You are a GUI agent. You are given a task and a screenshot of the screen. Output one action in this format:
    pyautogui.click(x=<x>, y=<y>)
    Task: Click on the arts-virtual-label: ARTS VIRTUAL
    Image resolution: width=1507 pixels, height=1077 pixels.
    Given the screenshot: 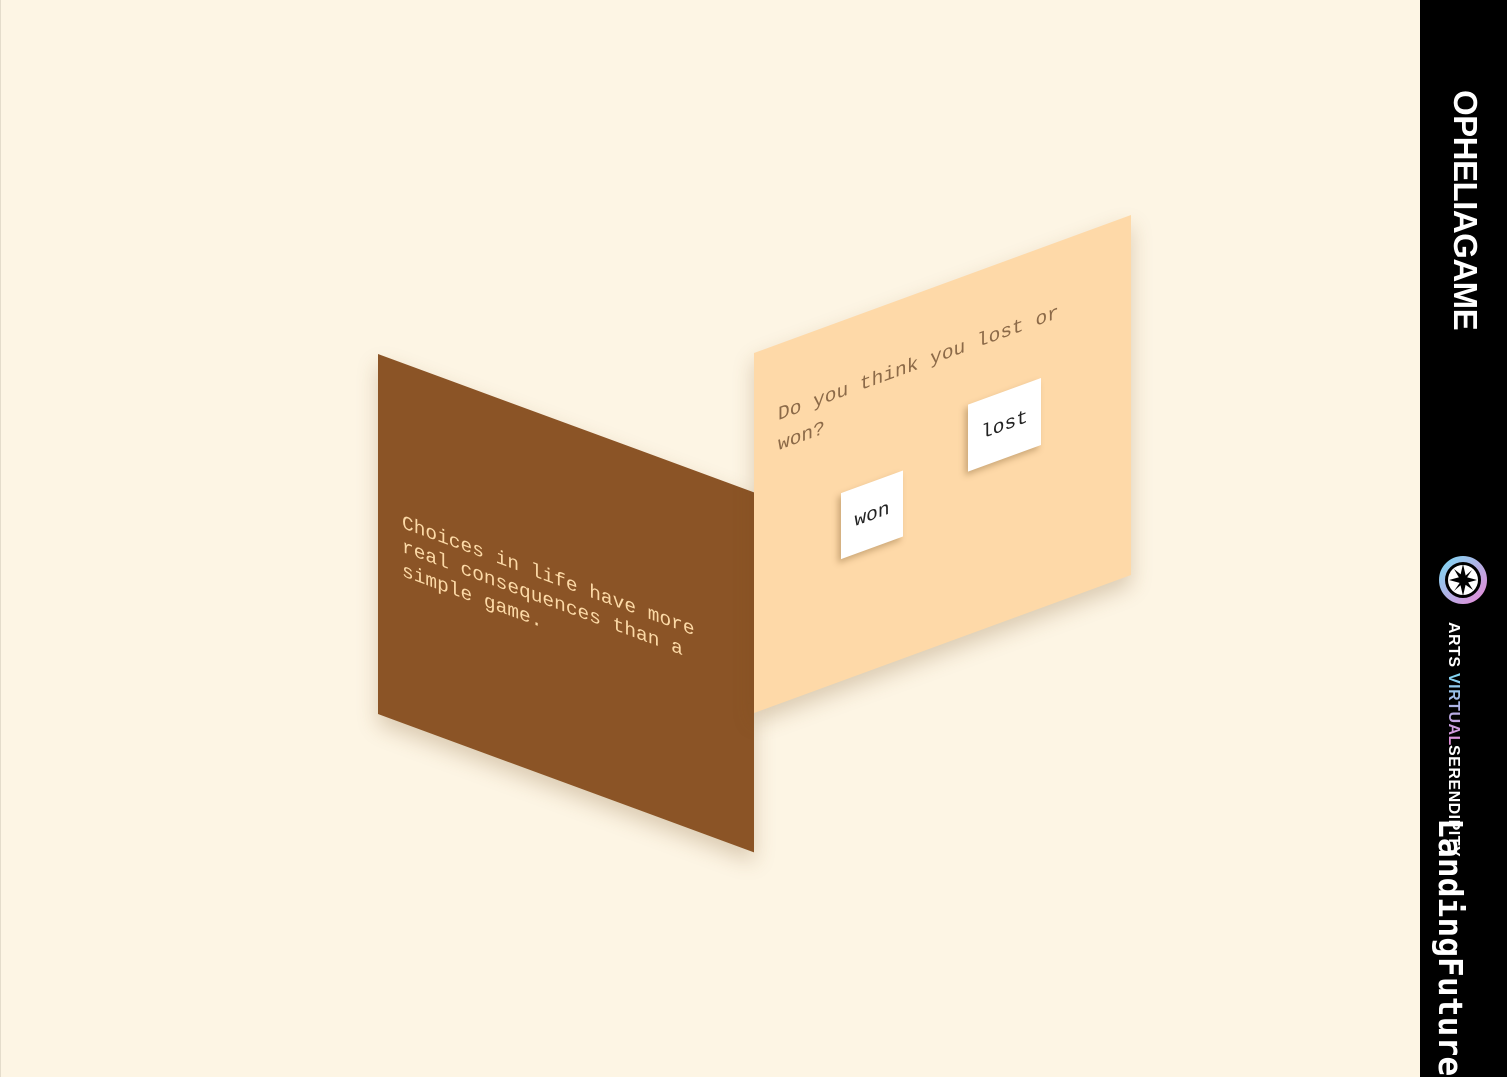 What is the action you would take?
    pyautogui.click(x=1453, y=683)
    